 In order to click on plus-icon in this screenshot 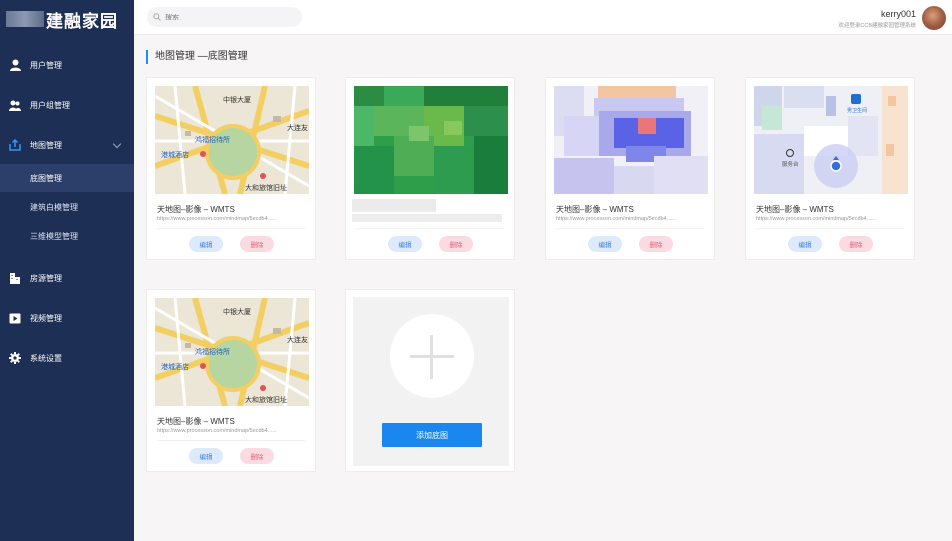, I will do `click(432, 356)`.